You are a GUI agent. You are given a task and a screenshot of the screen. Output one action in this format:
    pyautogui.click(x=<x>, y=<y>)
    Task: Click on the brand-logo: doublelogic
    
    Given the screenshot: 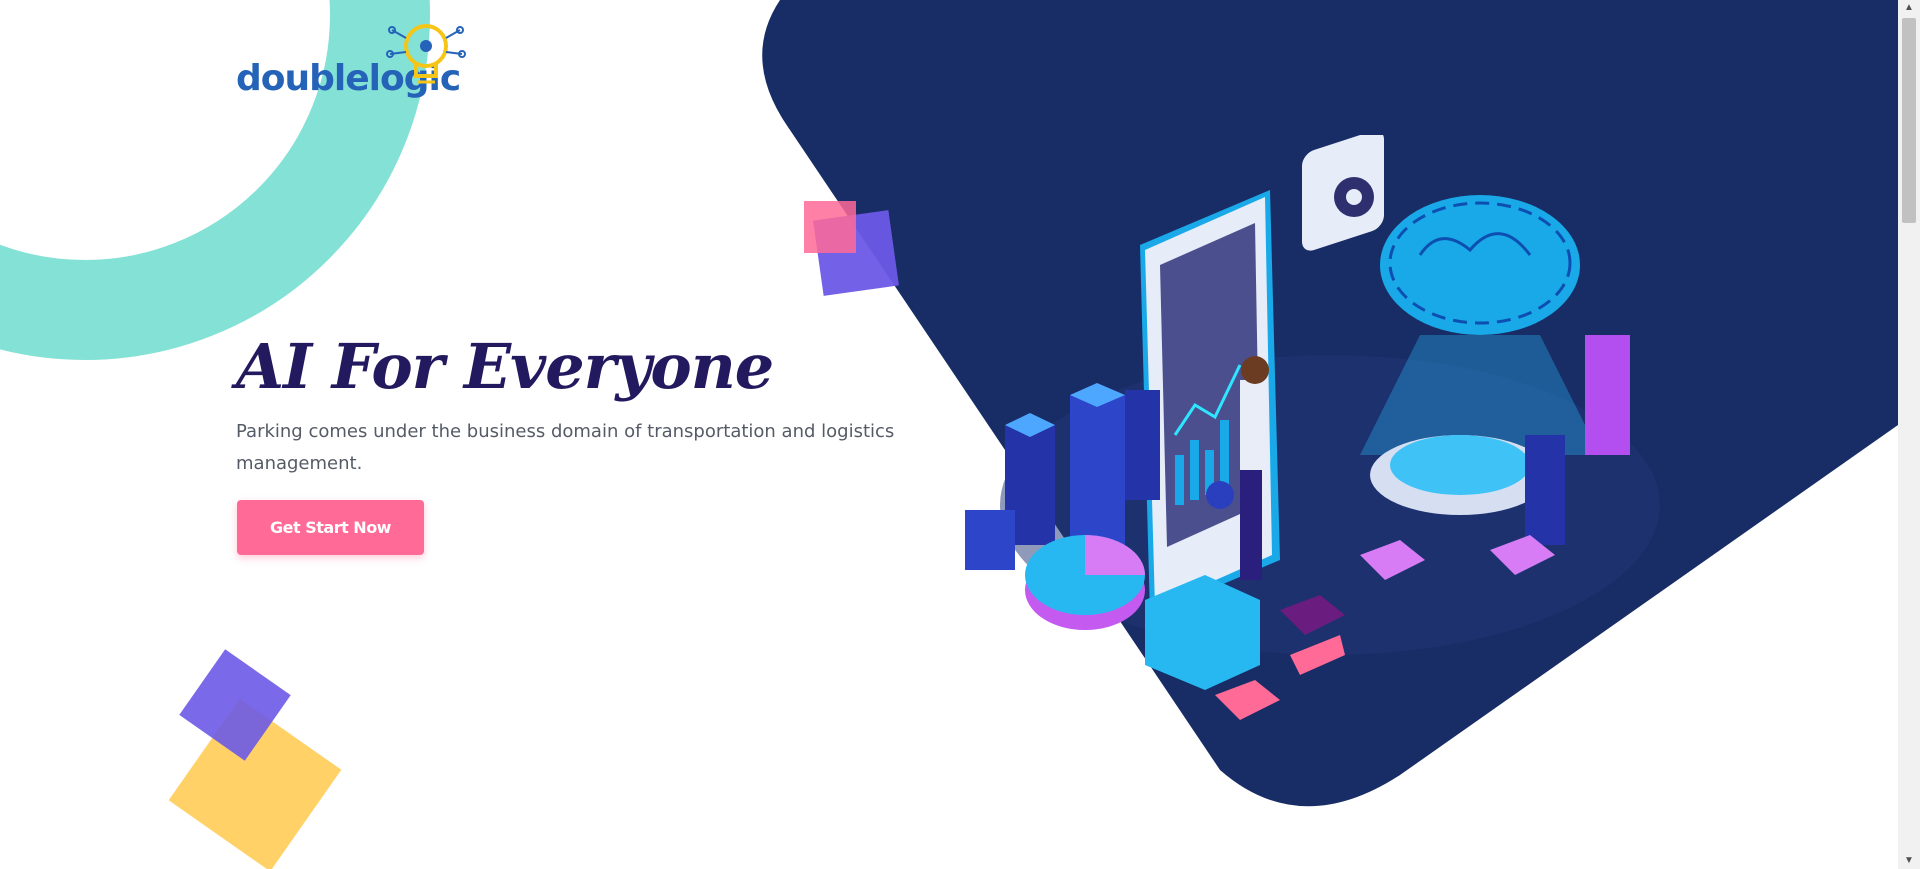 What is the action you would take?
    pyautogui.click(x=351, y=61)
    